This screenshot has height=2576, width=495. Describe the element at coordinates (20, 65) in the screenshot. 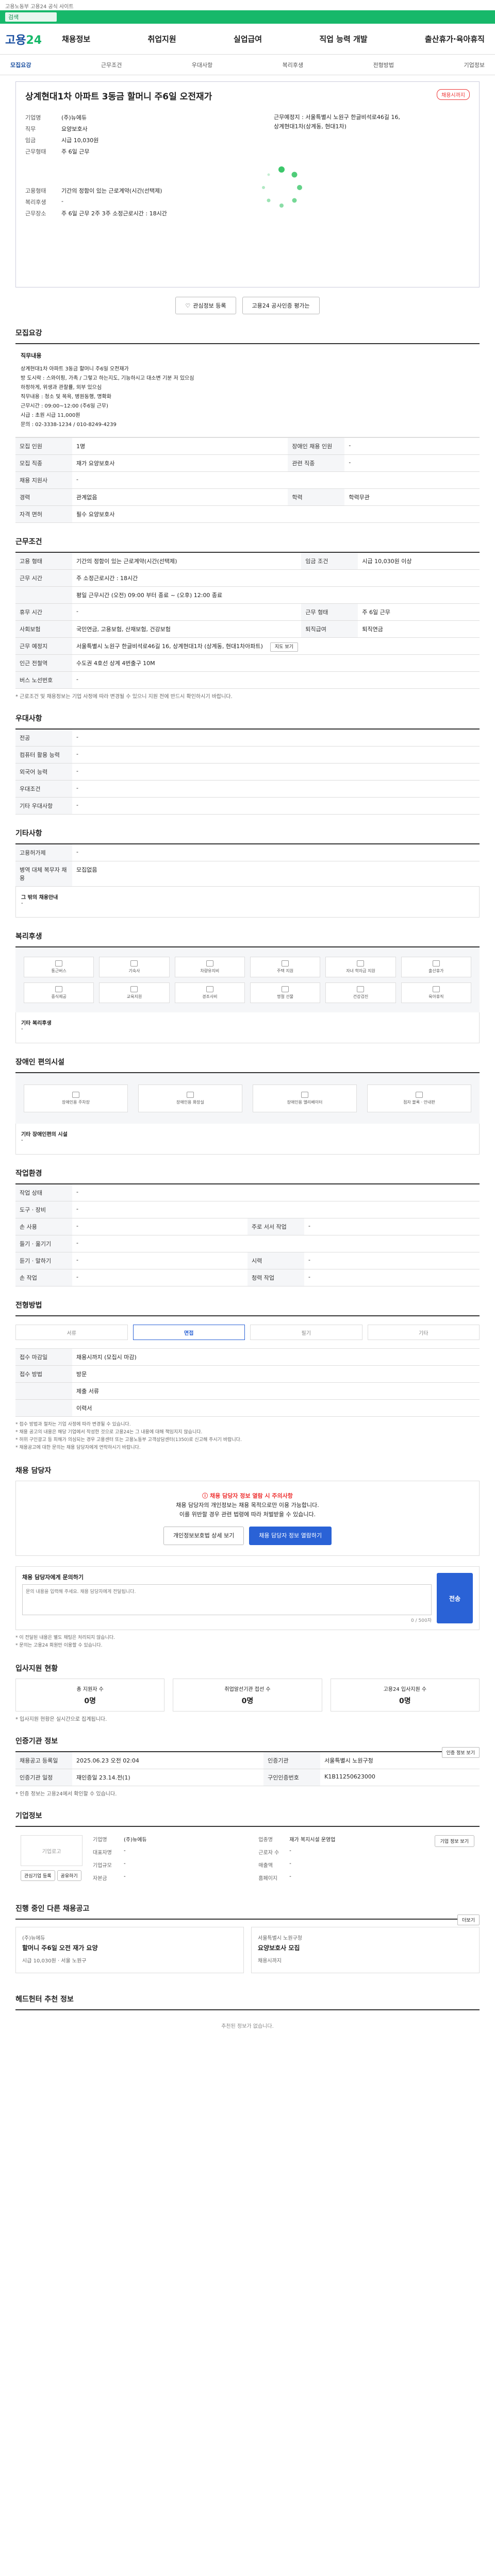

I see `tab-recruit: 모집요강` at that location.